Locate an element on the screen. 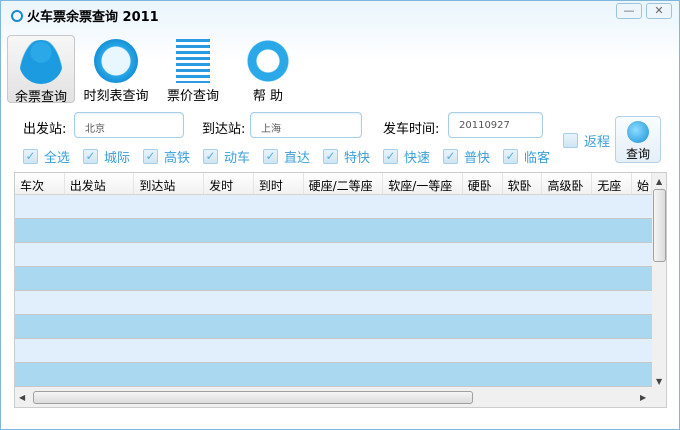  tool-label: 余票查询 is located at coordinates (40, 97).